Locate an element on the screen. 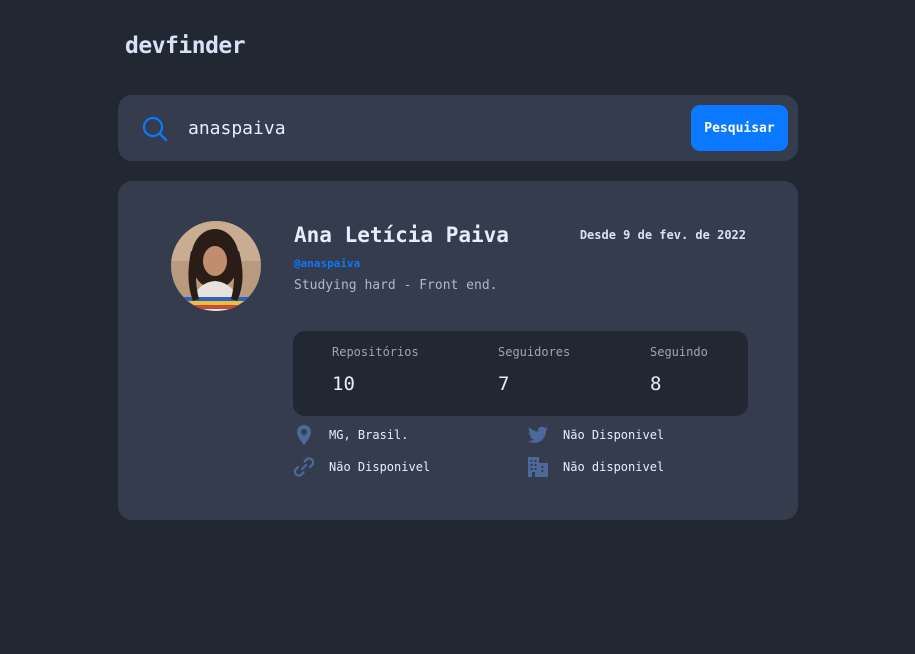 Image resolution: width=915 pixels, height=654 pixels. search-button: Pesquisar is located at coordinates (739, 128).